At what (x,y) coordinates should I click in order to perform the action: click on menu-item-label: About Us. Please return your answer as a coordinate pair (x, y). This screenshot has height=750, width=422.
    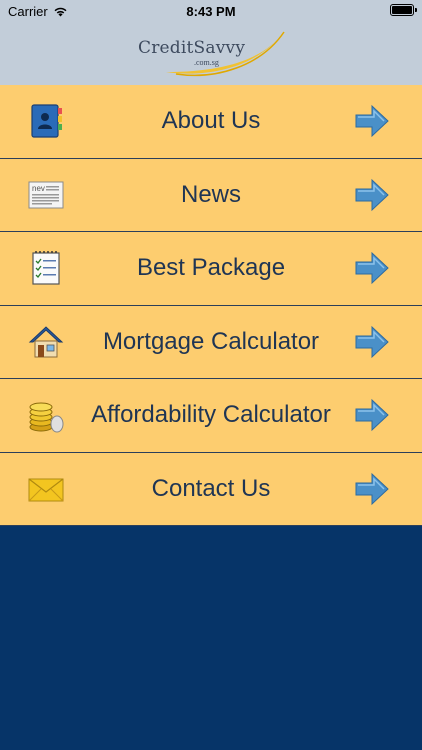
    Looking at the image, I should click on (211, 121).